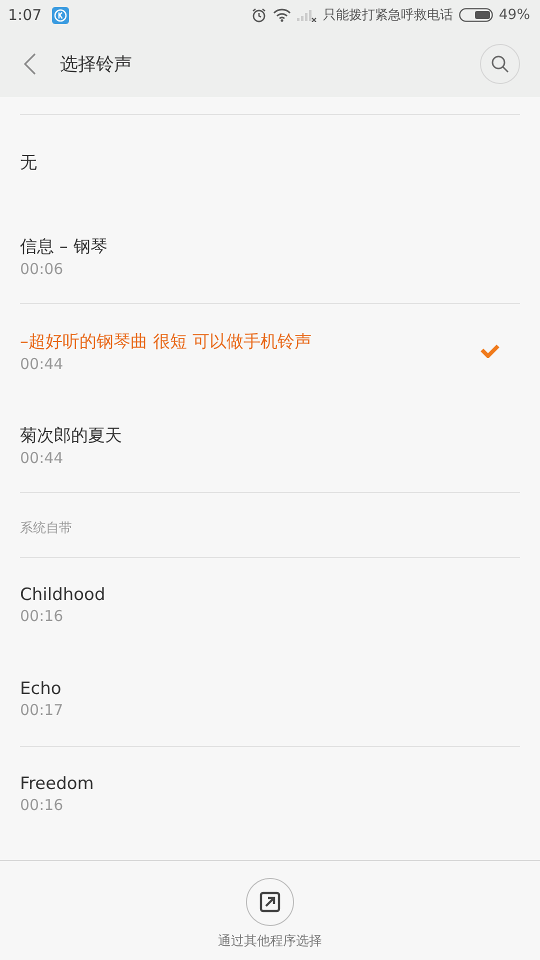  I want to click on section-header: 系统自带, so click(270, 525).